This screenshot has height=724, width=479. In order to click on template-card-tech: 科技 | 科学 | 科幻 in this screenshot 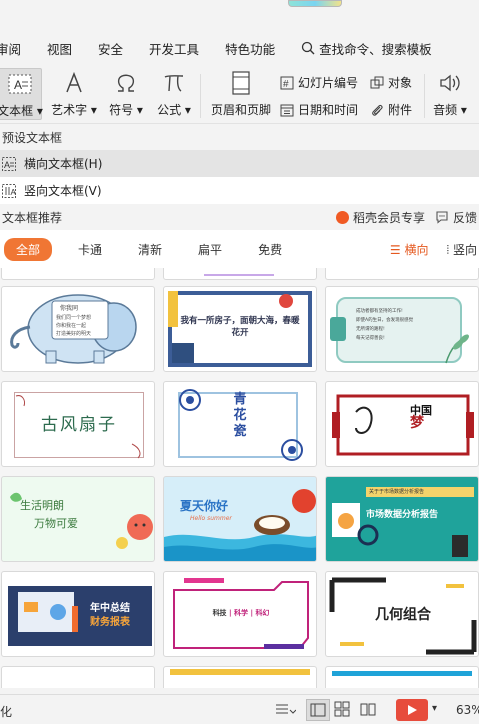, I will do `click(240, 614)`.